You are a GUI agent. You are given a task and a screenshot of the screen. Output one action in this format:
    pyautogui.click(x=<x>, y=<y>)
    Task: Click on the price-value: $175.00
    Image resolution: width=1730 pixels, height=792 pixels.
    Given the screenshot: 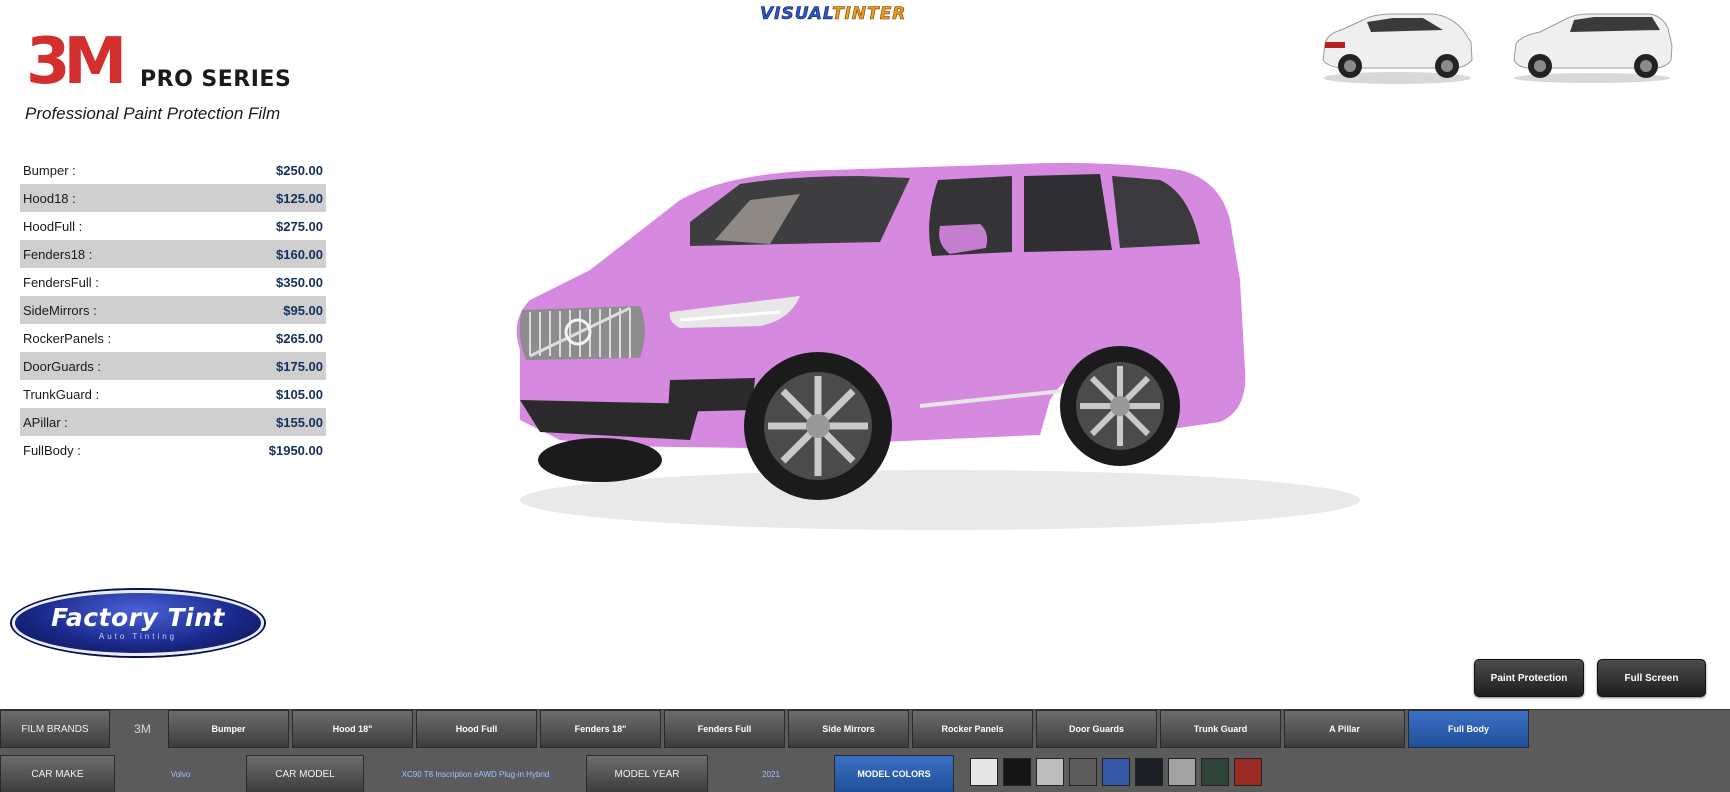 What is the action you would take?
    pyautogui.click(x=299, y=366)
    